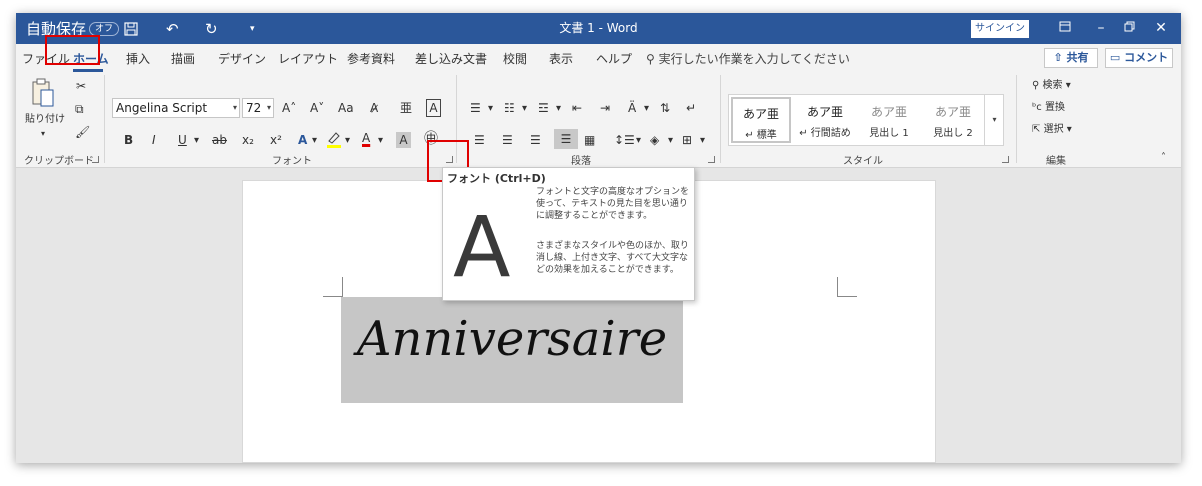 The height and width of the screenshot is (486, 1202). What do you see at coordinates (632, 108) in the screenshot?
I see `text-direction-icon: Ä` at bounding box center [632, 108].